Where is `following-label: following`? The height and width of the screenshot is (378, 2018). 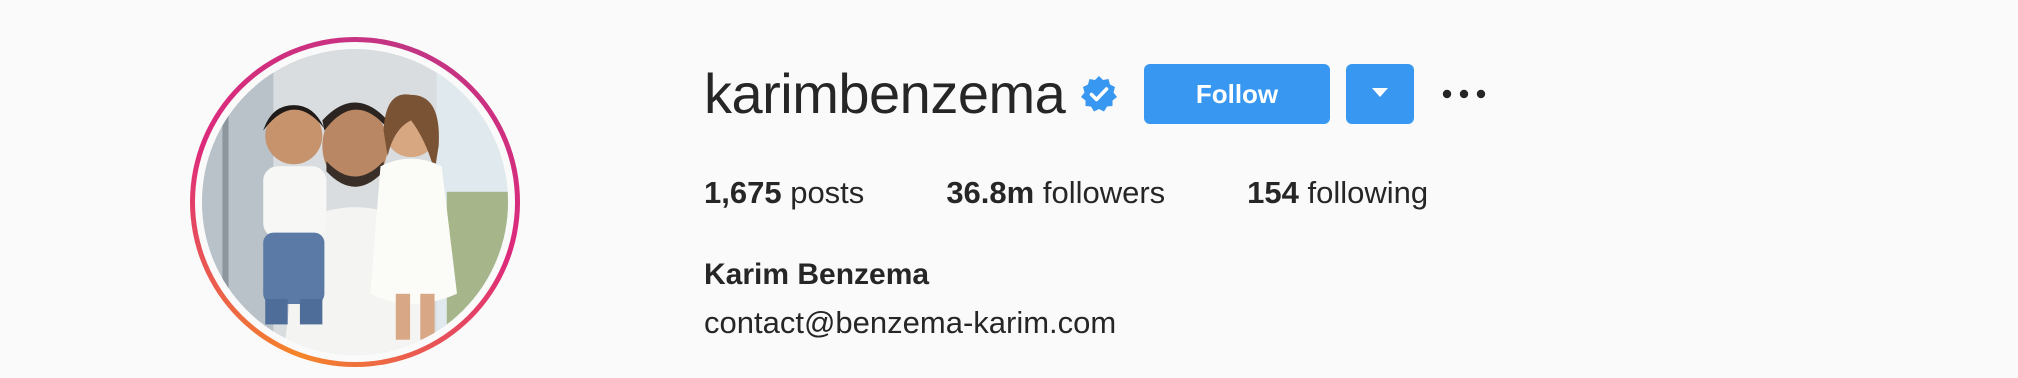
following-label: following is located at coordinates (1368, 192).